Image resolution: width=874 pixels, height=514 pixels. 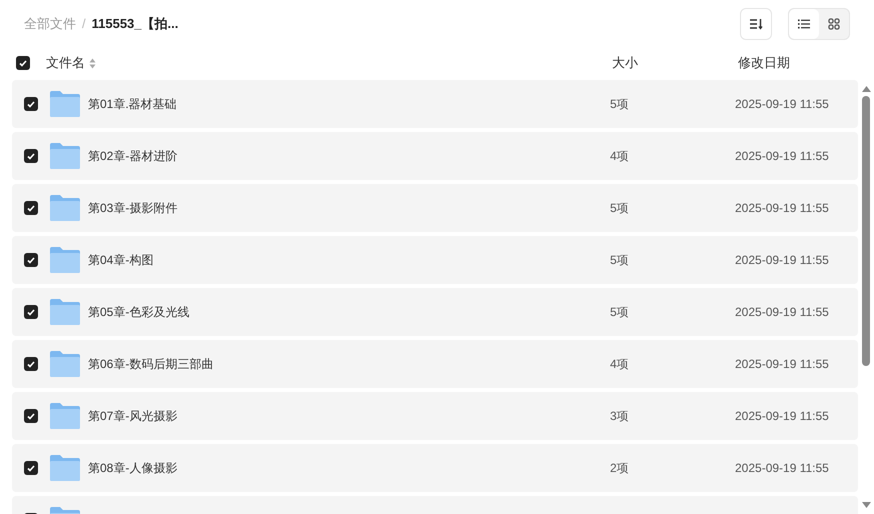 What do you see at coordinates (866, 231) in the screenshot?
I see `scrollbar-thumb` at bounding box center [866, 231].